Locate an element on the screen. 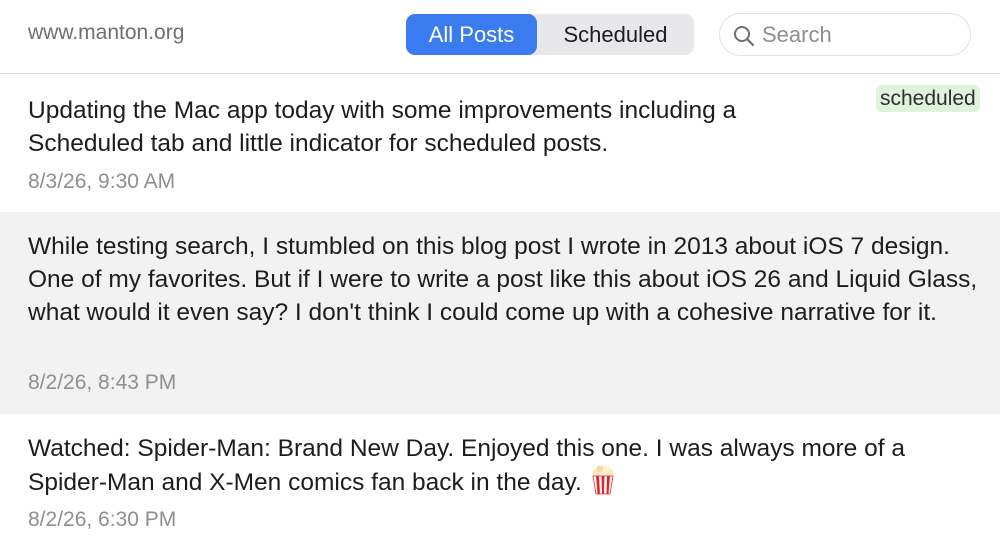 The image size is (1000, 544). popcorn-icon is located at coordinates (603, 480).